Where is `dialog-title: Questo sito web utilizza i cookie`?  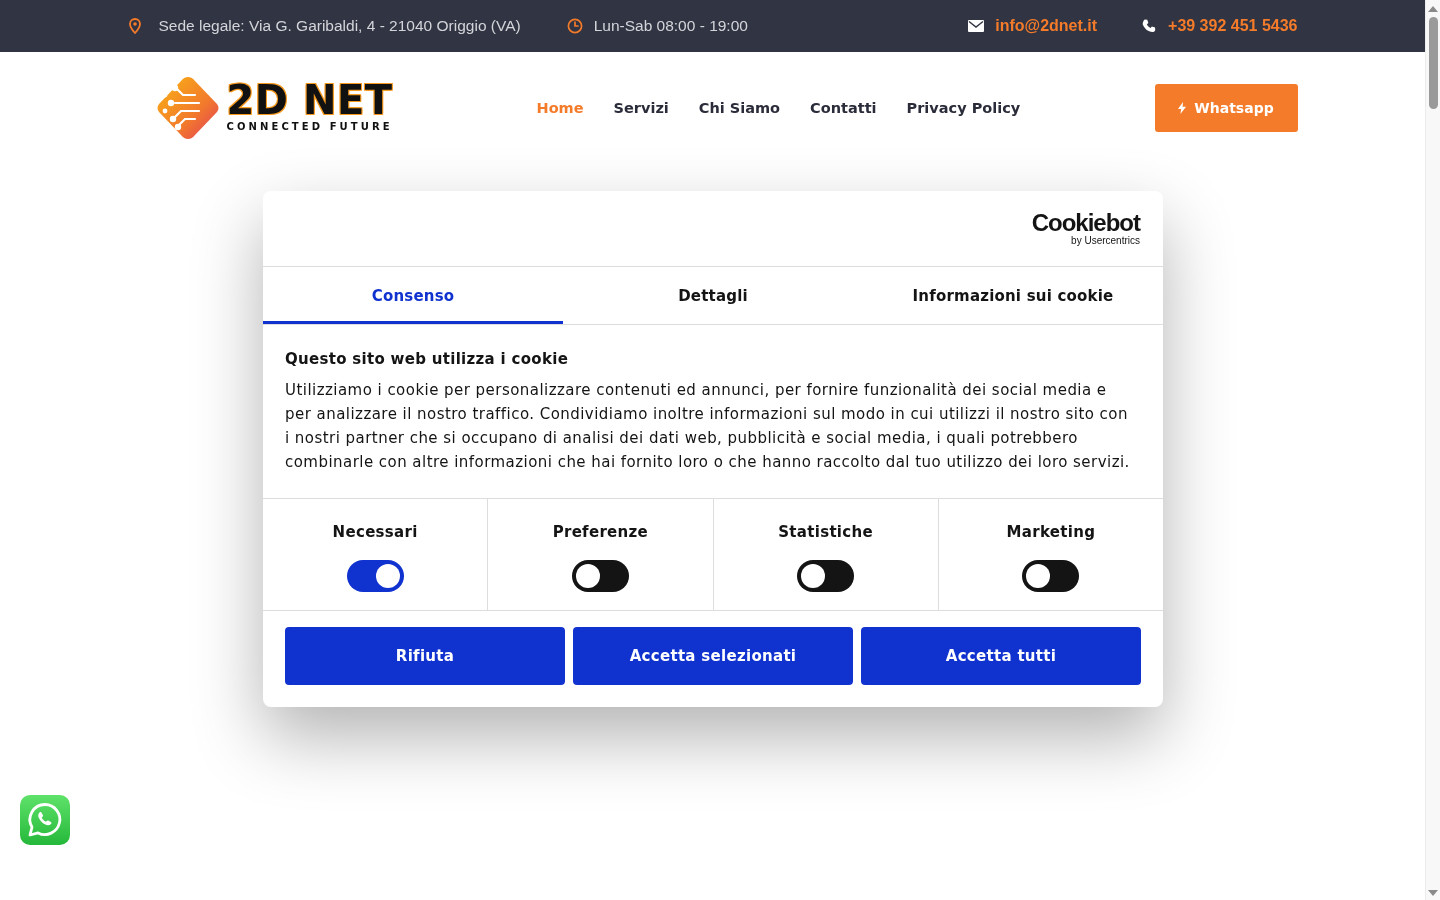
dialog-title: Questo sito web utilizza i cookie is located at coordinates (427, 359).